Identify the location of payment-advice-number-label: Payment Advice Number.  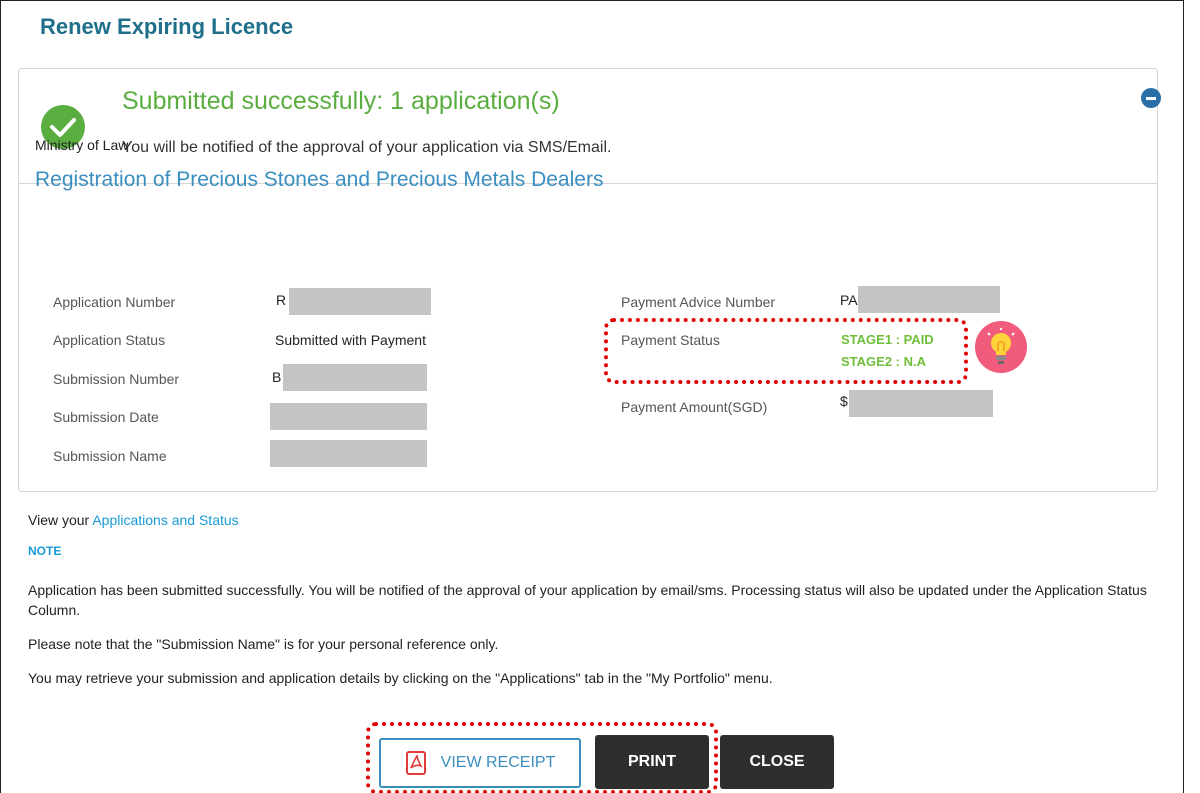
(698, 302).